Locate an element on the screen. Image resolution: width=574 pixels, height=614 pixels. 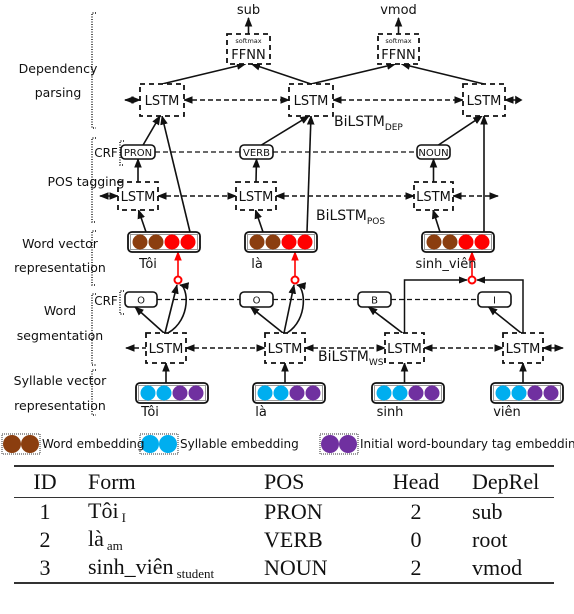
ws-tag-label: B is located at coordinates (374, 301).